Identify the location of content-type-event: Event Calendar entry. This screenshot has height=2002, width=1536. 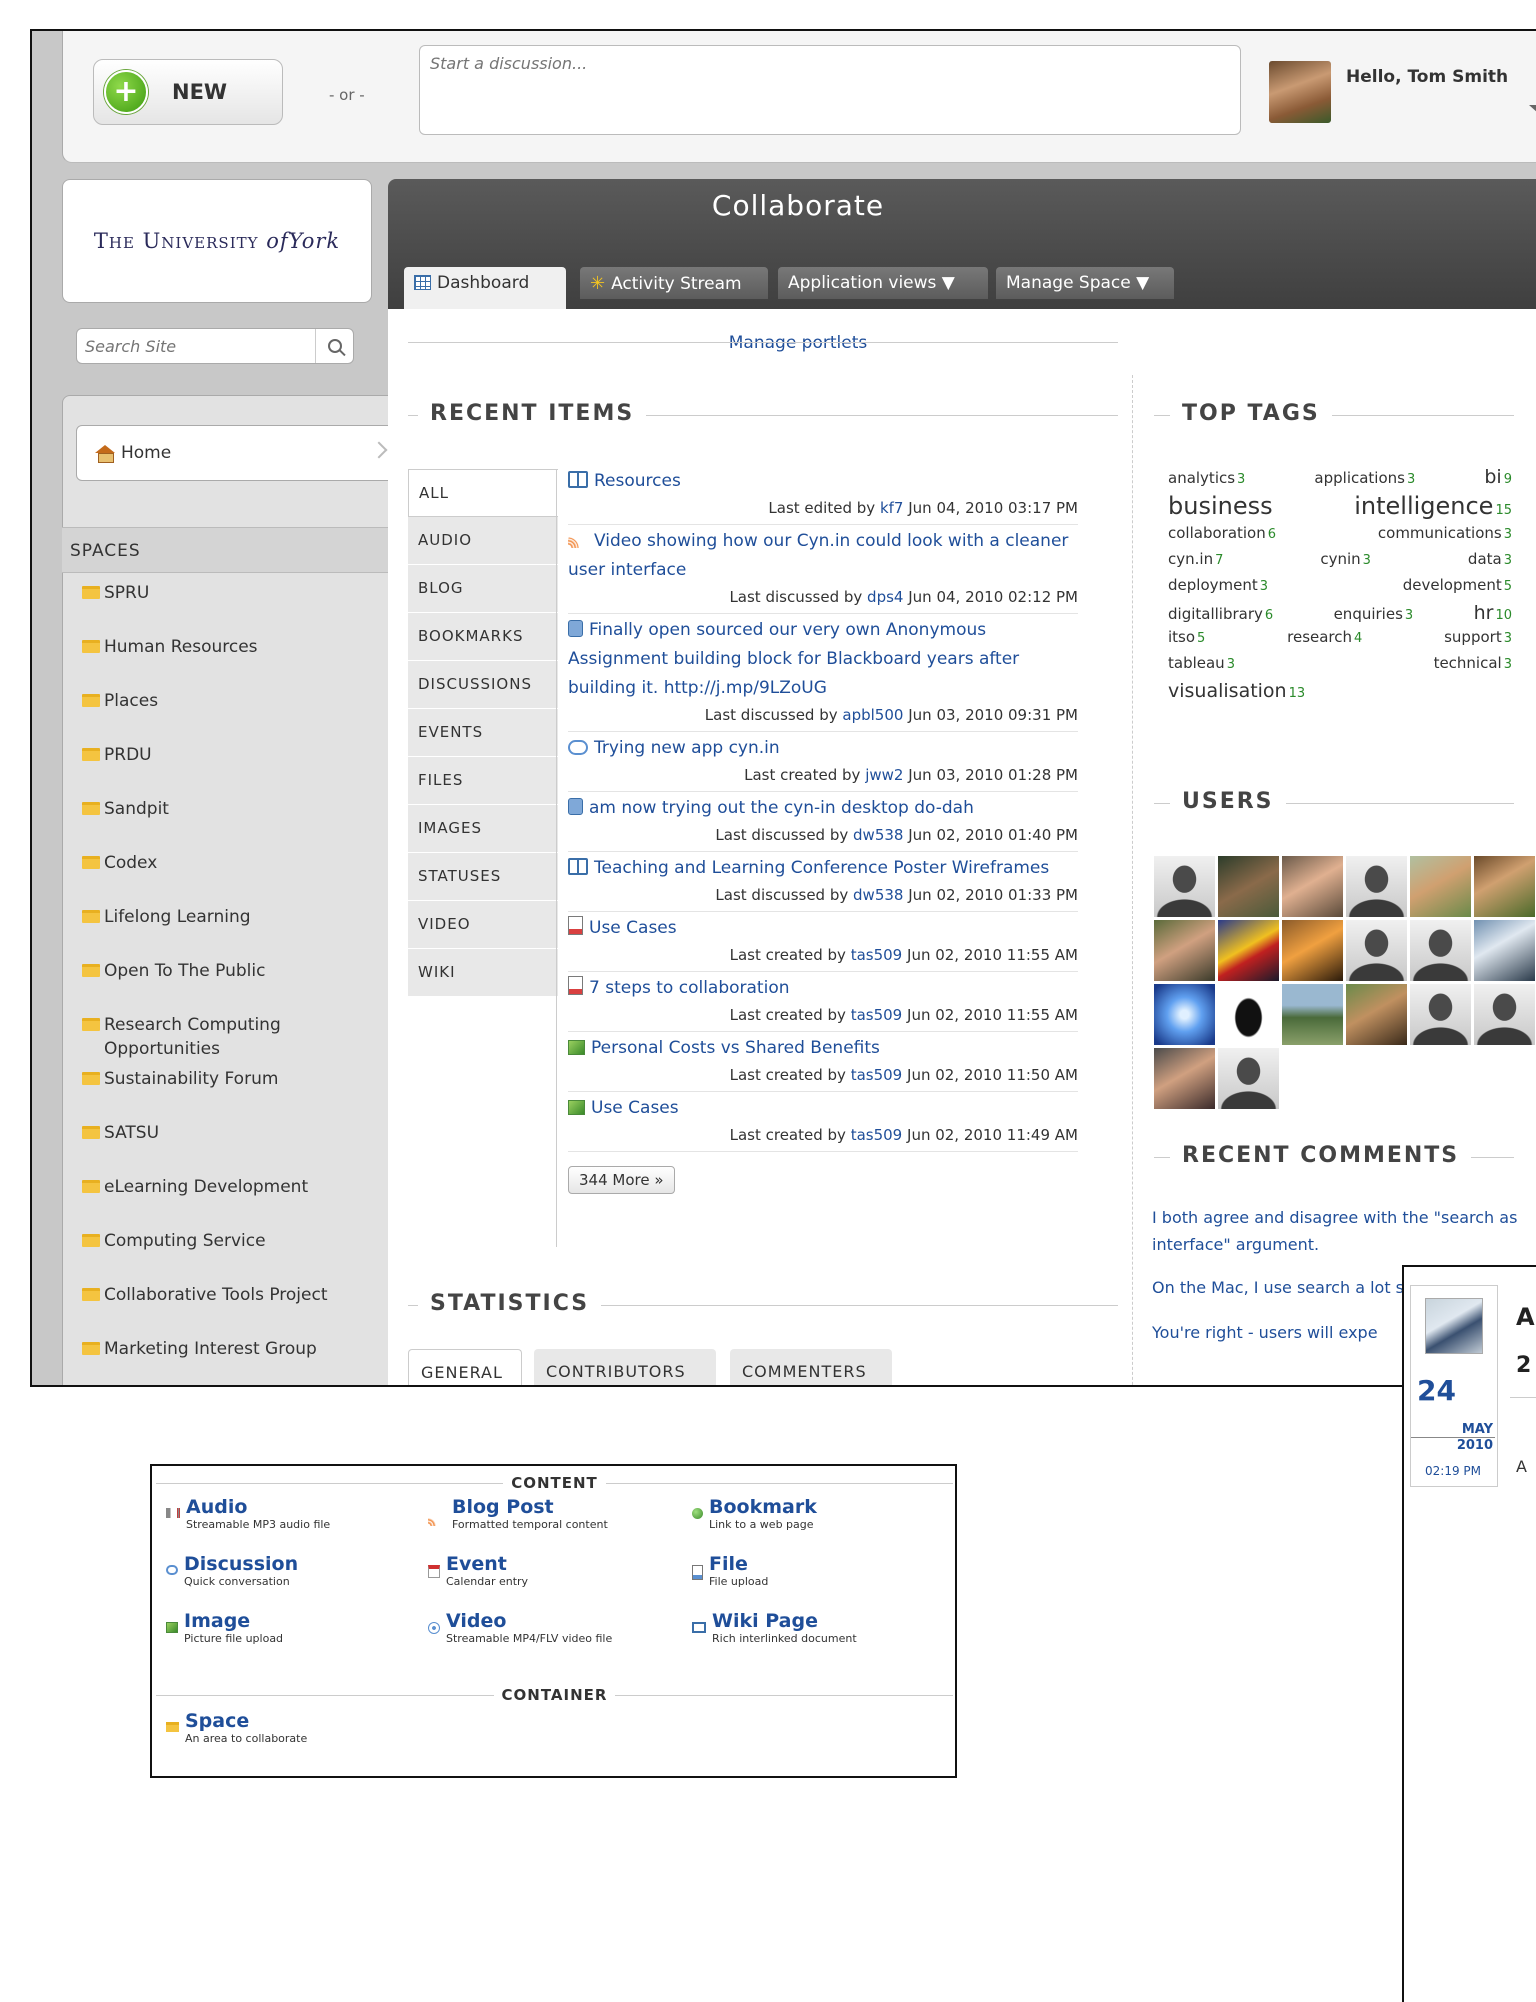
(478, 1570).